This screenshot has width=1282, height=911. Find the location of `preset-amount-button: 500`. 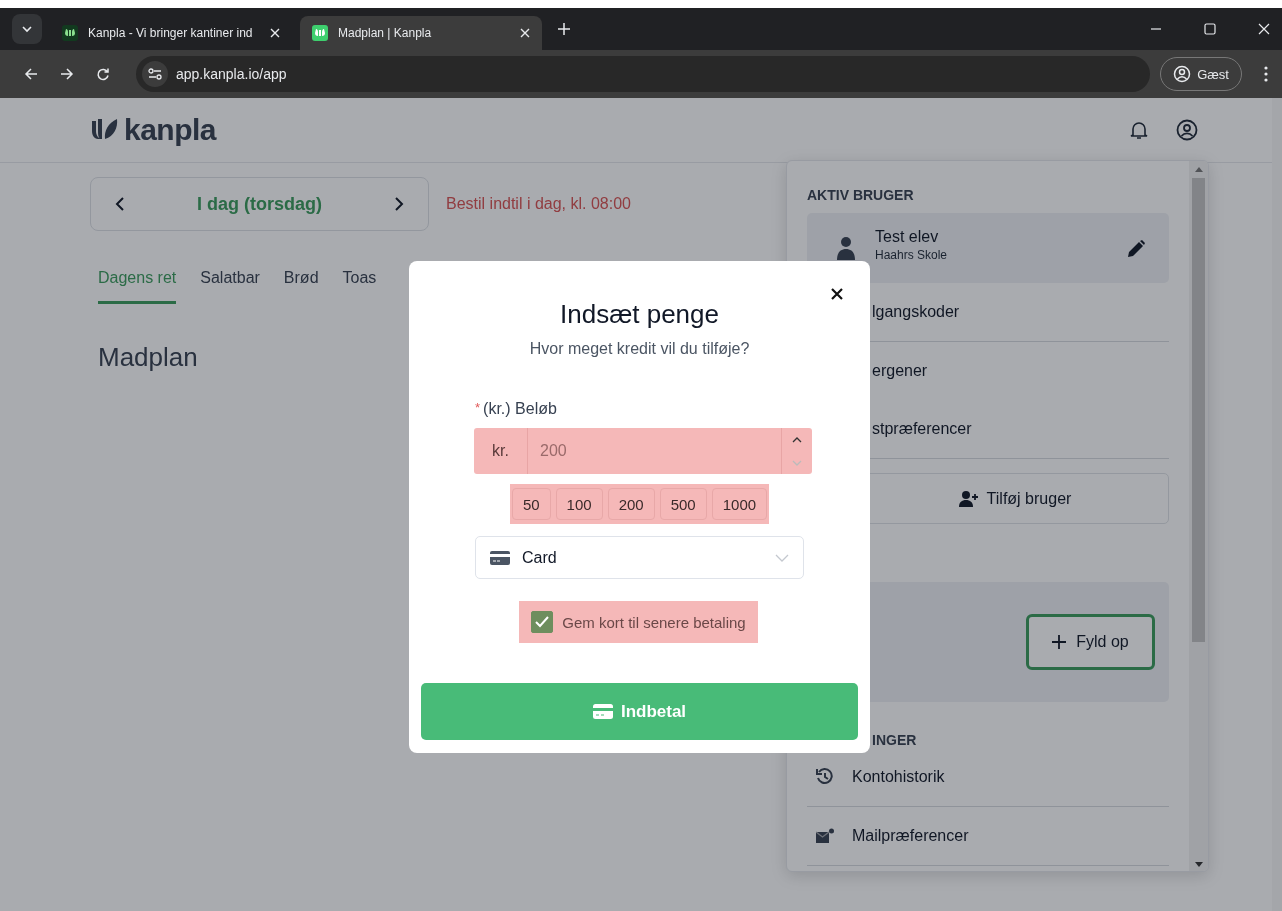

preset-amount-button: 500 is located at coordinates (683, 504).